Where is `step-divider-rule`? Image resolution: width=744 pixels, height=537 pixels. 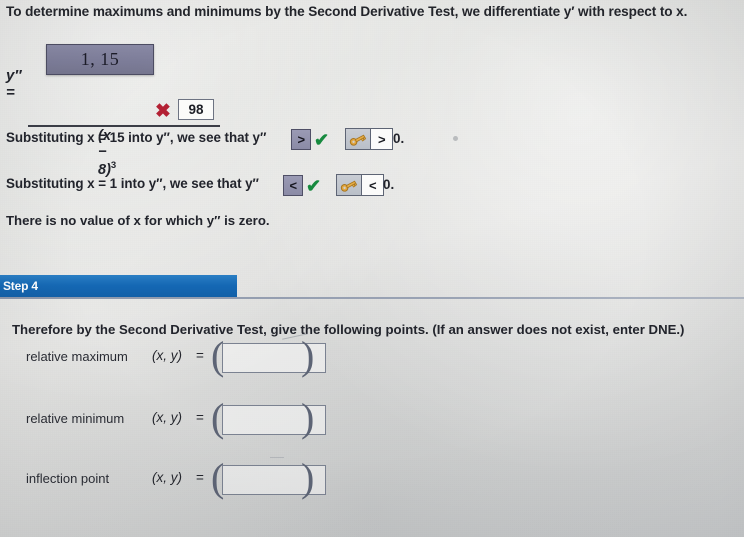
step-divider-rule is located at coordinates (372, 298).